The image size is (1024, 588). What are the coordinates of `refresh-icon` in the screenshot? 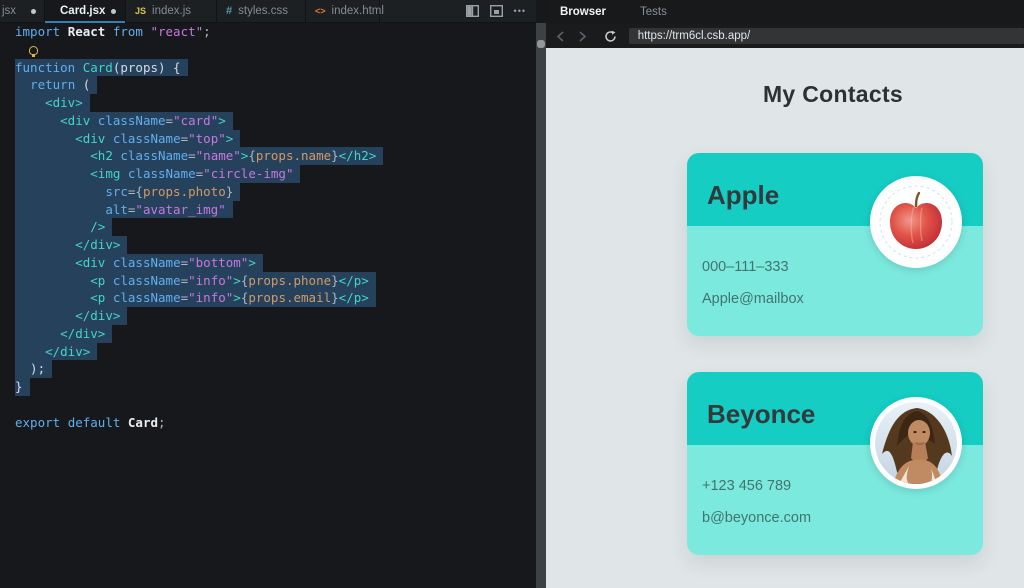 It's located at (611, 36).